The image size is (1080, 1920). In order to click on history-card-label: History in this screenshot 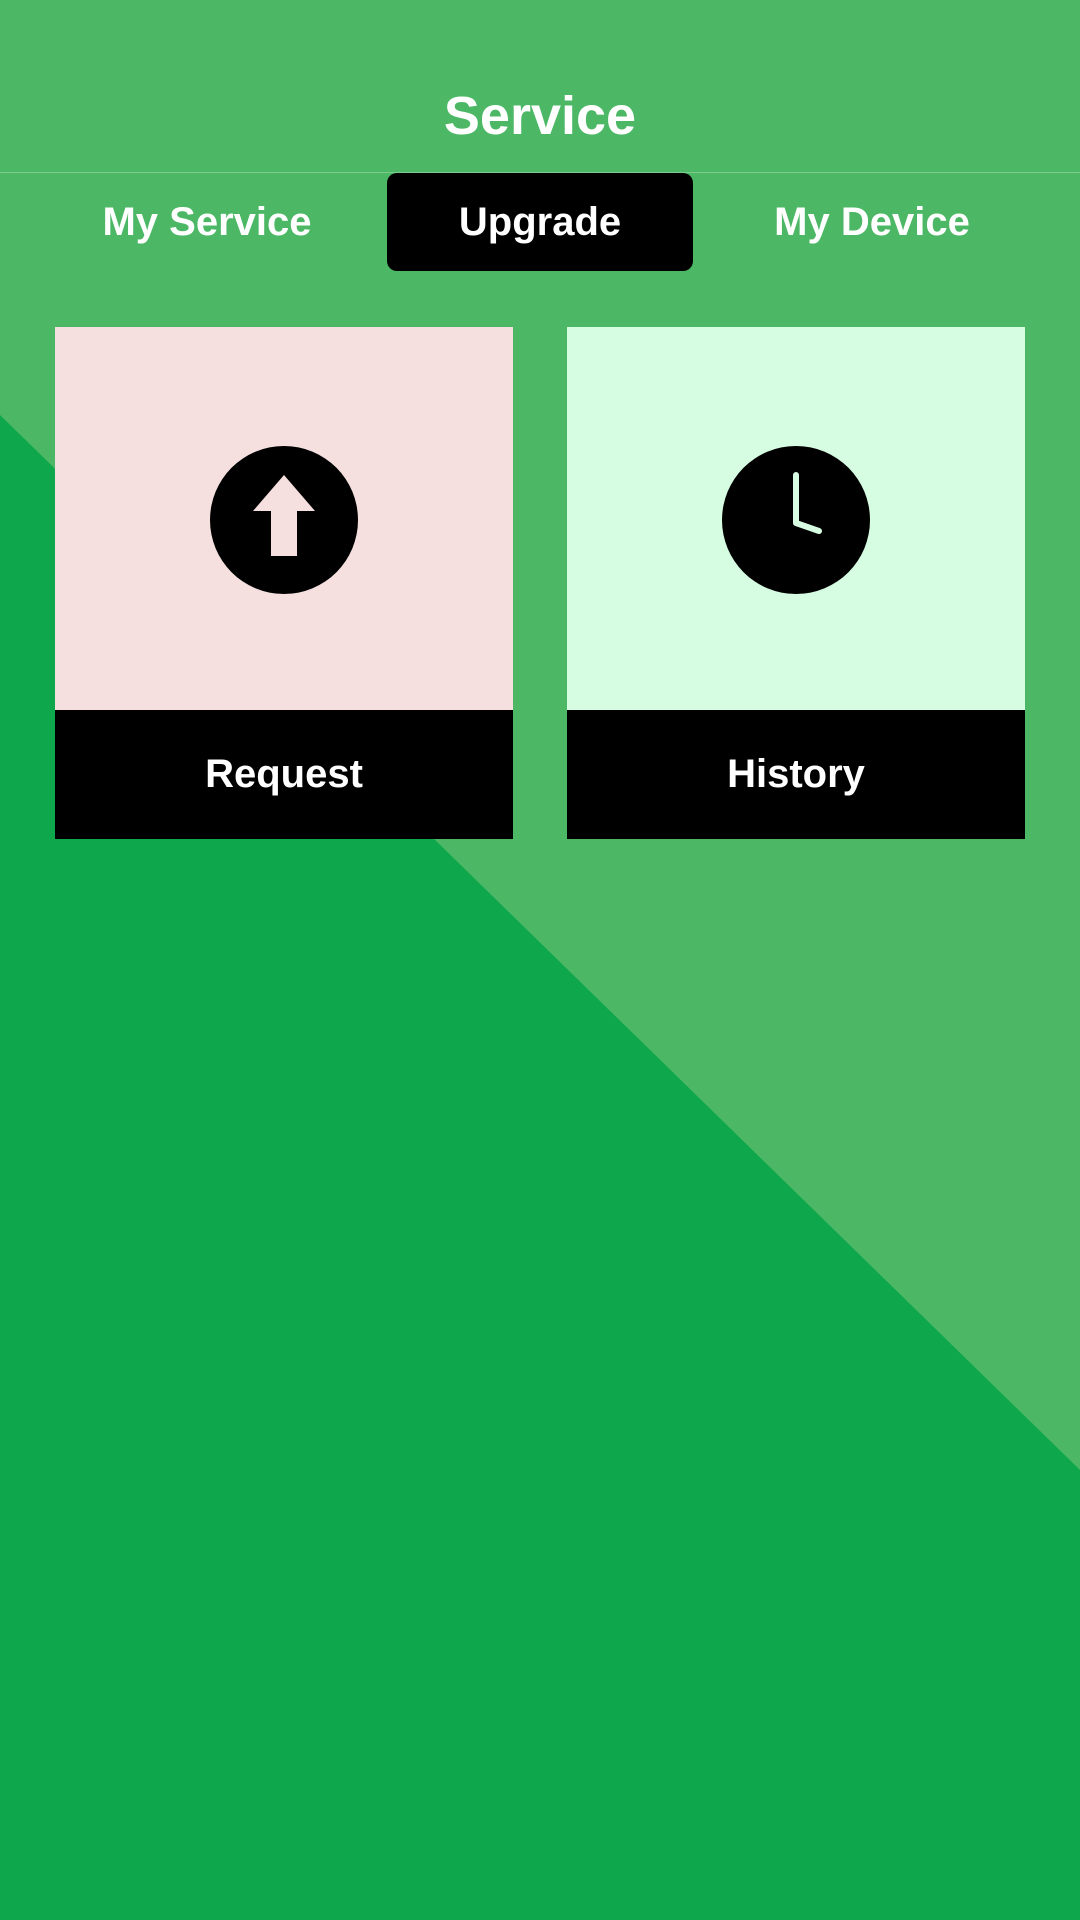, I will do `click(796, 774)`.